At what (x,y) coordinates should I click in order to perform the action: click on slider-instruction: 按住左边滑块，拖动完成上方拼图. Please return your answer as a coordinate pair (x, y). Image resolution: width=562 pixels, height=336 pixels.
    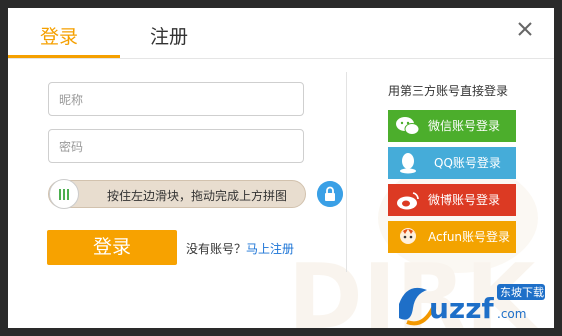
    Looking at the image, I should click on (197, 196).